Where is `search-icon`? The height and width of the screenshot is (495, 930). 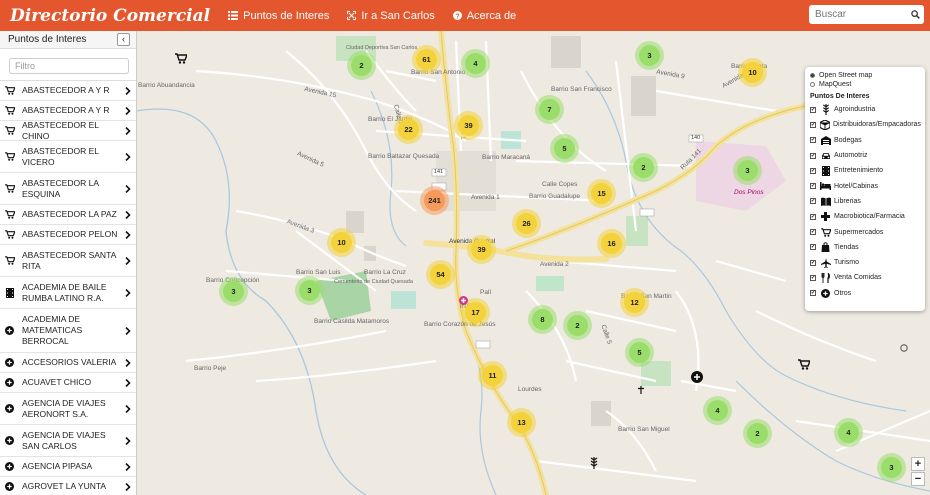 search-icon is located at coordinates (915, 14).